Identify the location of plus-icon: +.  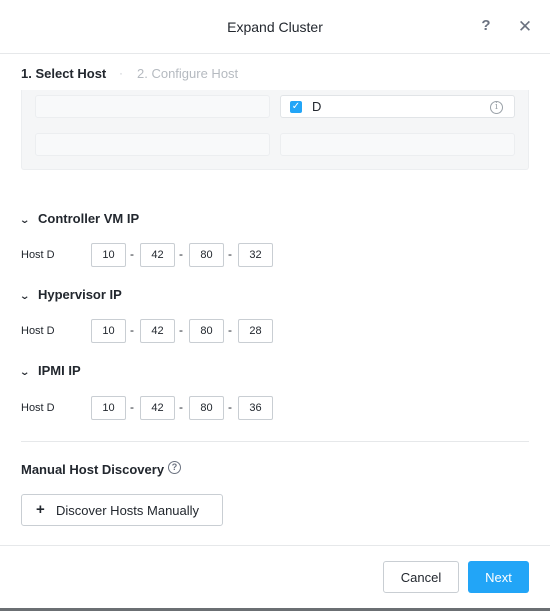
(40, 509).